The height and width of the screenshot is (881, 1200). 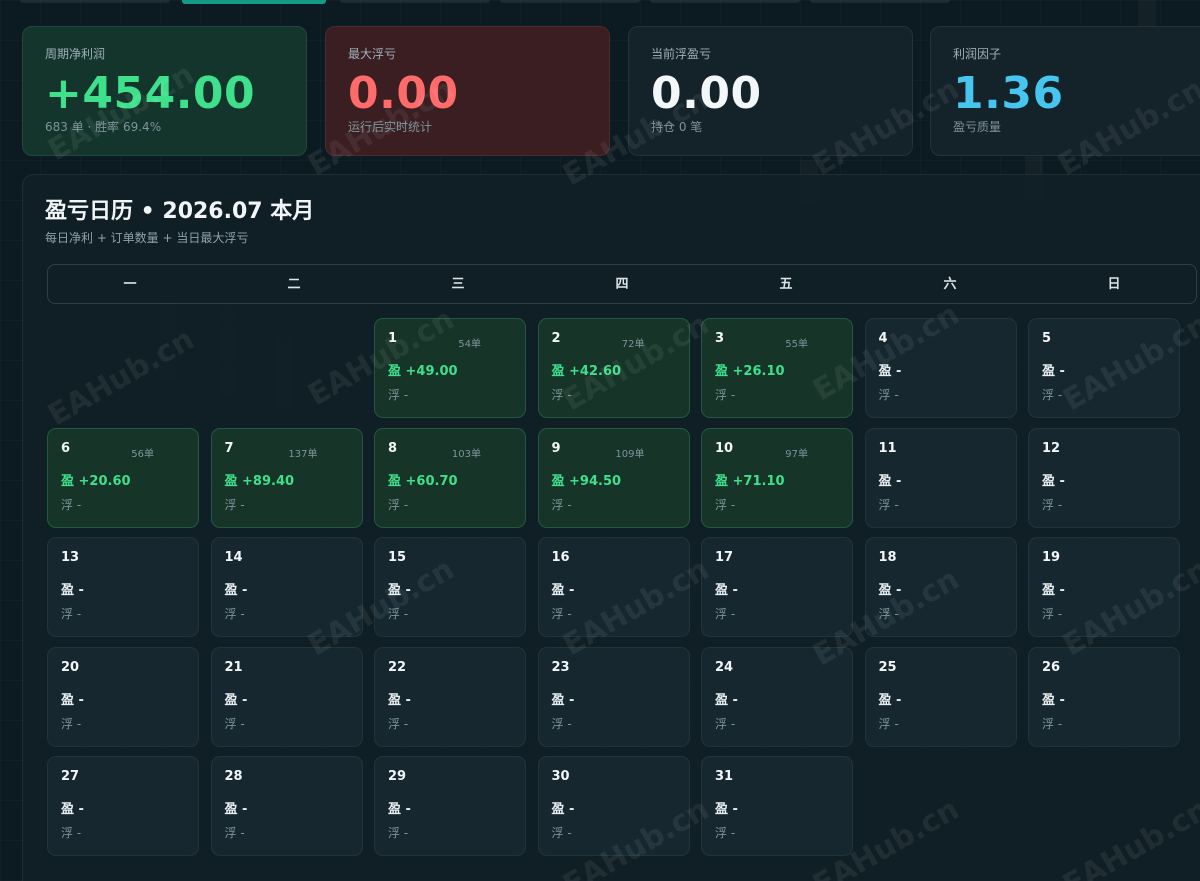 I want to click on day-number: 29, so click(x=397, y=776).